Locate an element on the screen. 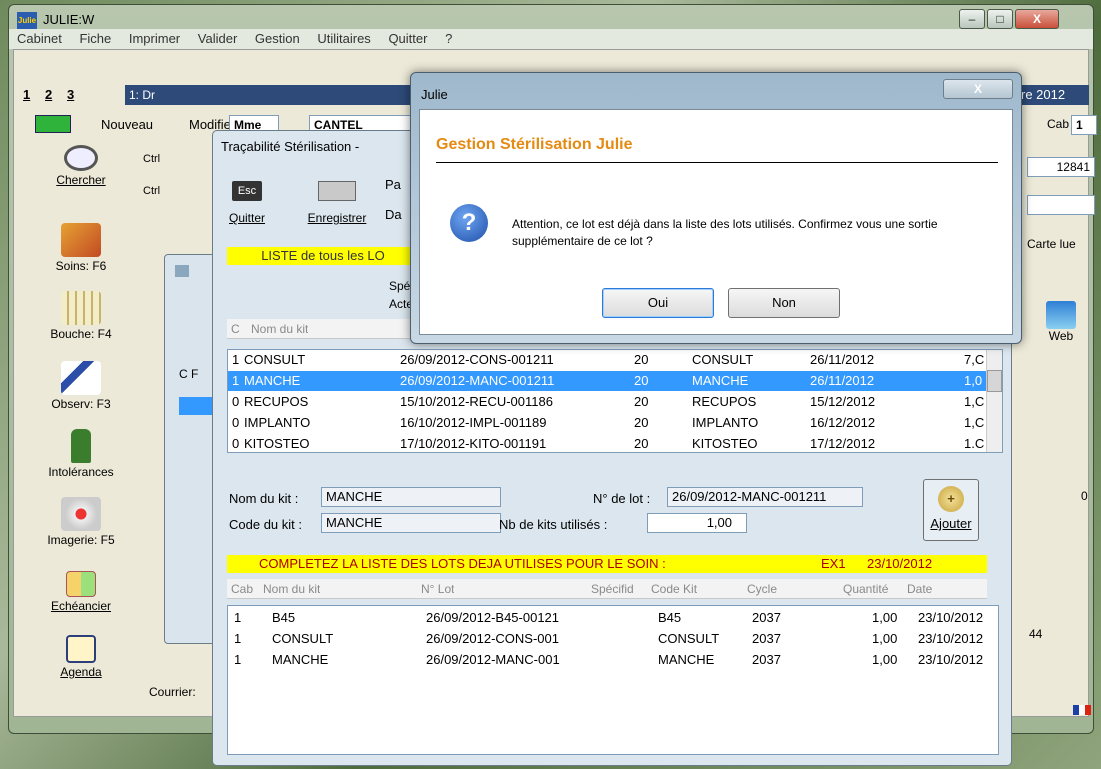 The image size is (1101, 769). cell-nom: KITOSTEO is located at coordinates (277, 442).